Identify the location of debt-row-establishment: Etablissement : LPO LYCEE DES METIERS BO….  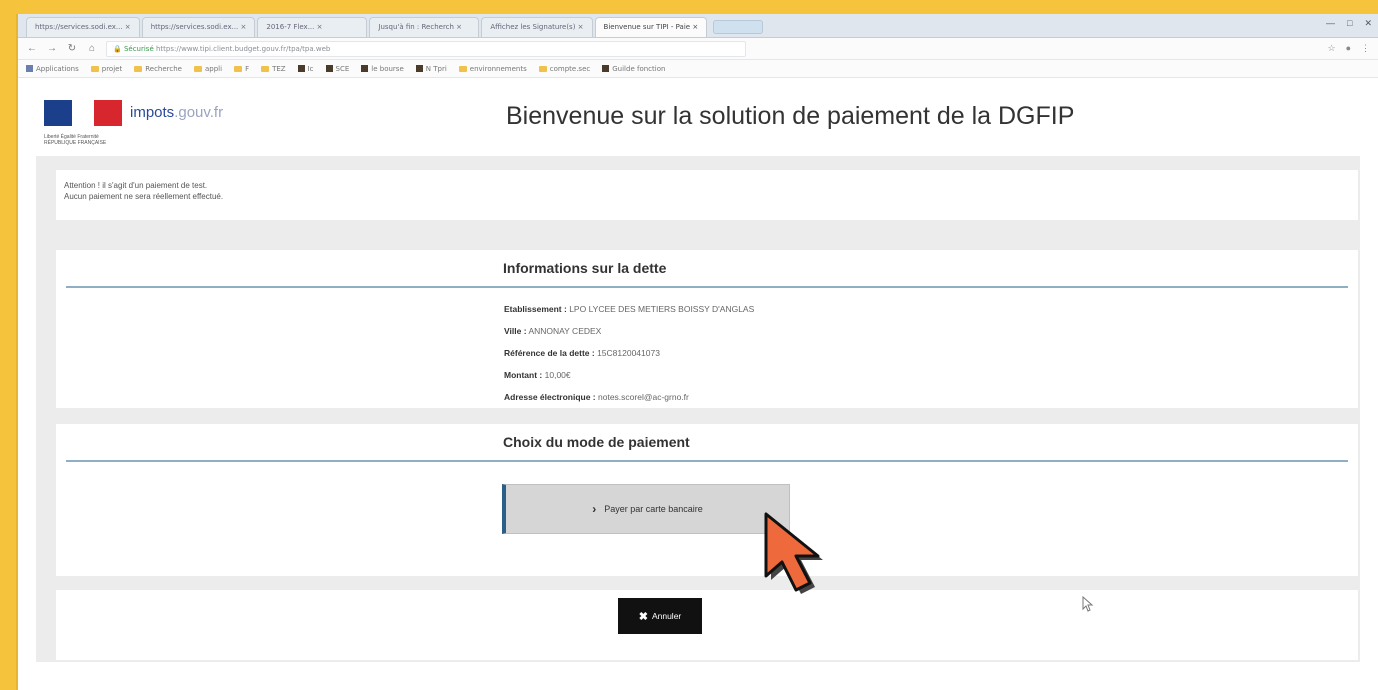
(629, 309).